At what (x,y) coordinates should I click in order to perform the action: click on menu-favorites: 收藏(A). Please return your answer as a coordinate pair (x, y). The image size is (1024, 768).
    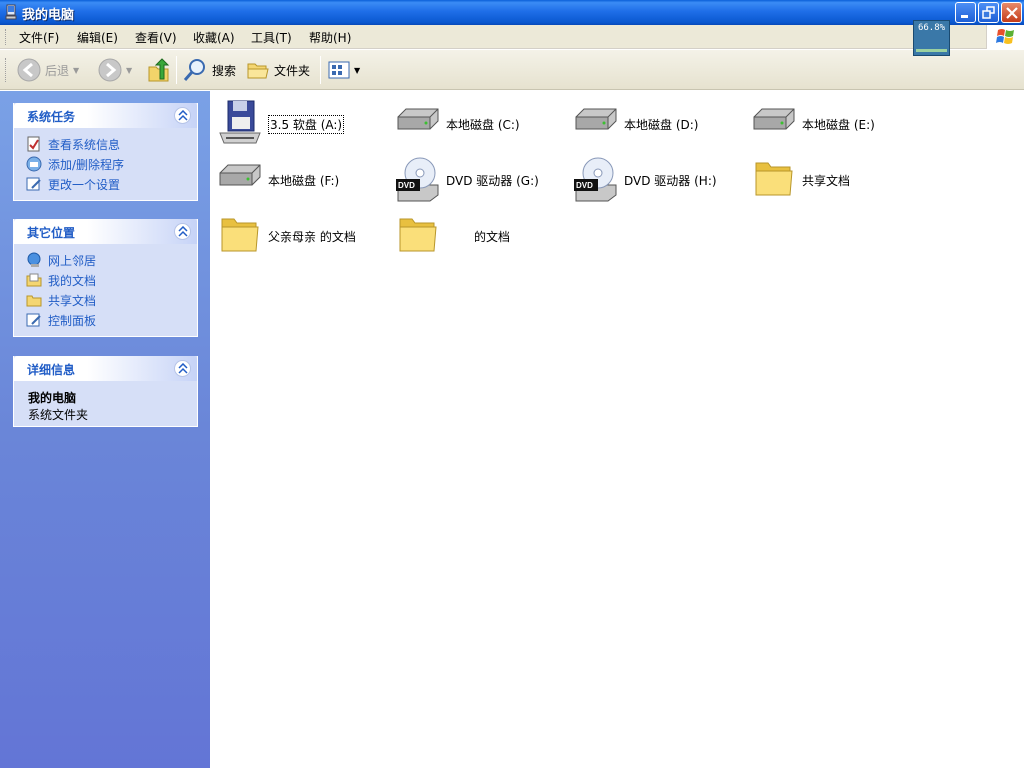
    Looking at the image, I should click on (214, 37).